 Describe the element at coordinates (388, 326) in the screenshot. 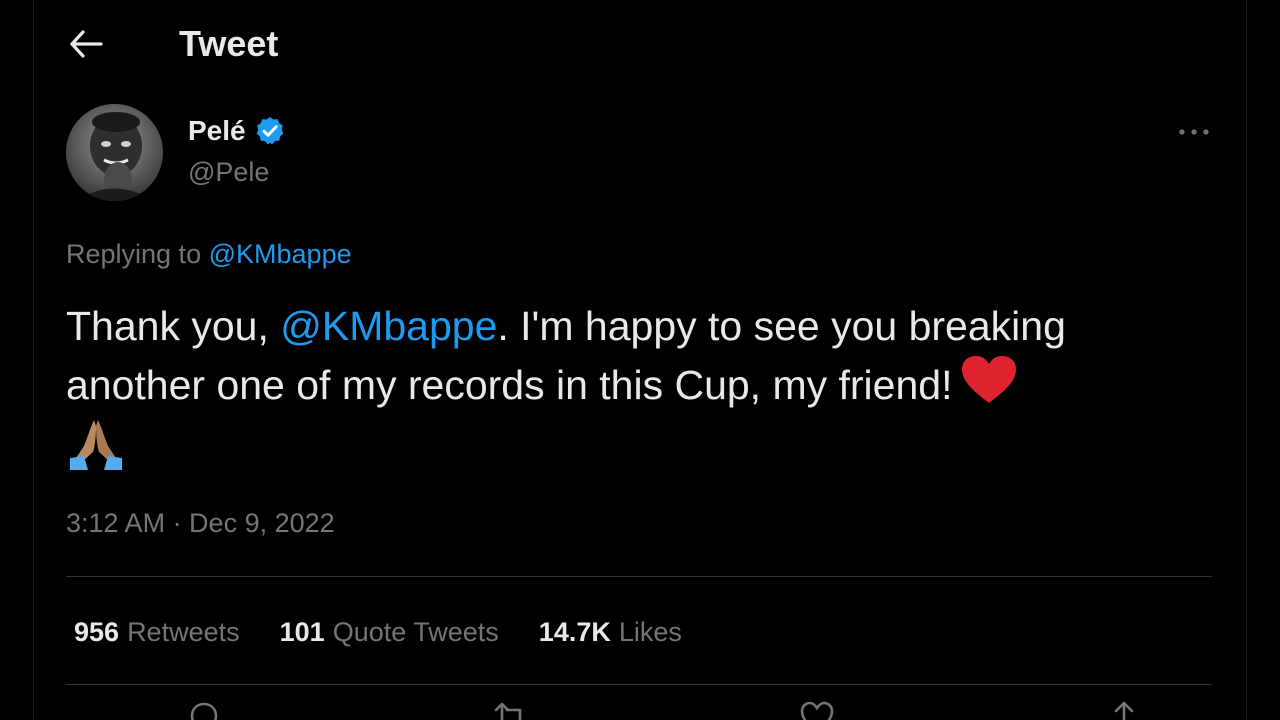

I see `mention-link: @KMbappe` at that location.